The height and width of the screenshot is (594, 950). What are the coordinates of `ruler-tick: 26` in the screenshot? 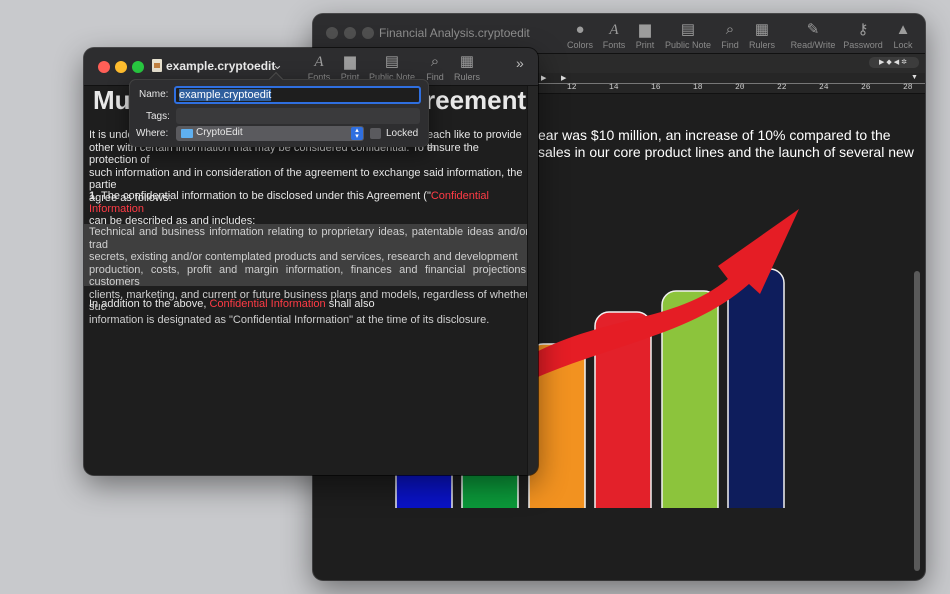 It's located at (866, 87).